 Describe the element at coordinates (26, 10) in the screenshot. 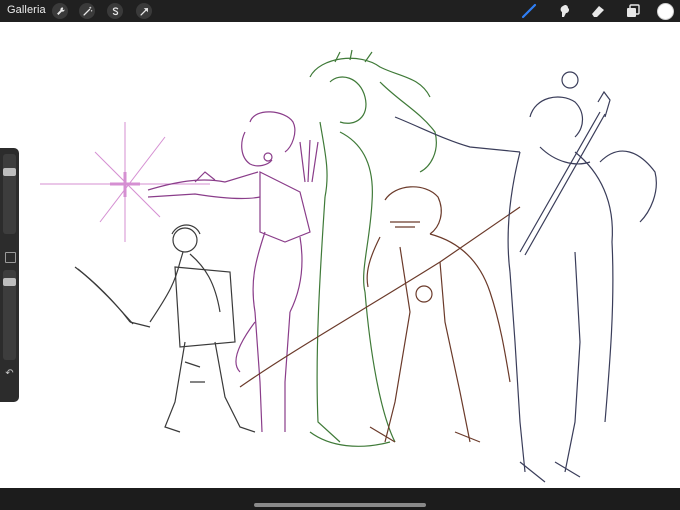

I see `gallery-button: Galleria` at that location.